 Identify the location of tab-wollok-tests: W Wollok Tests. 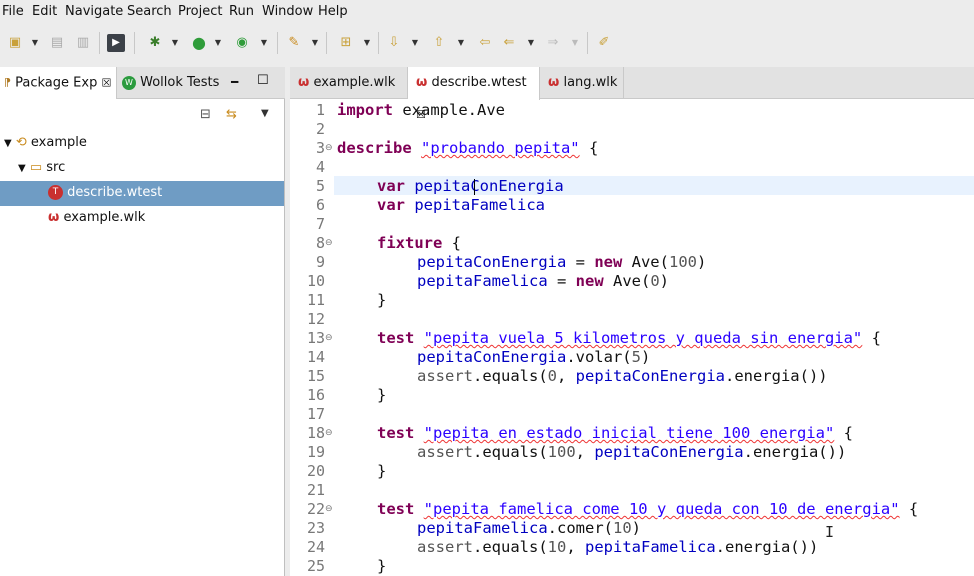
(173, 83).